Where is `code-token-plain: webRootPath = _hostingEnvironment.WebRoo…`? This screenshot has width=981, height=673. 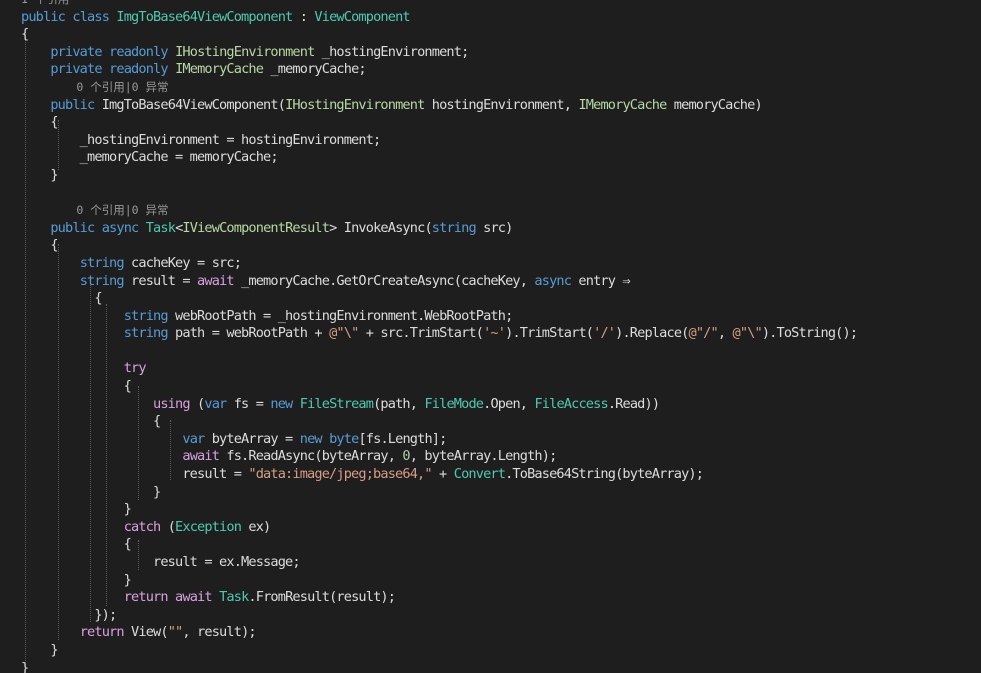
code-token-plain: webRootPath = _hostingEnvironment.WebRoo… is located at coordinates (340, 315).